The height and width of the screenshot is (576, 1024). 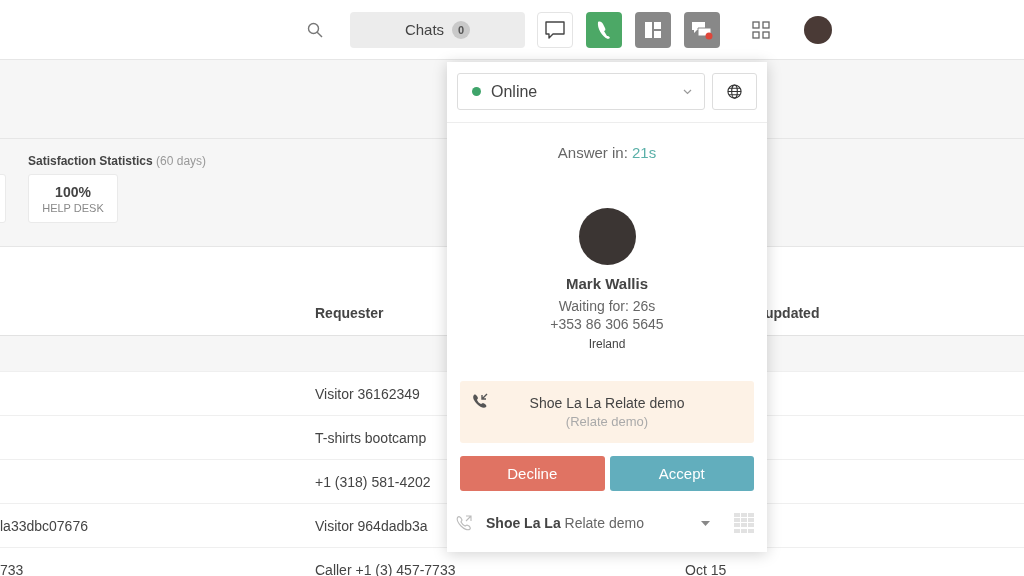 I want to click on layout-button, so click(x=653, y=29).